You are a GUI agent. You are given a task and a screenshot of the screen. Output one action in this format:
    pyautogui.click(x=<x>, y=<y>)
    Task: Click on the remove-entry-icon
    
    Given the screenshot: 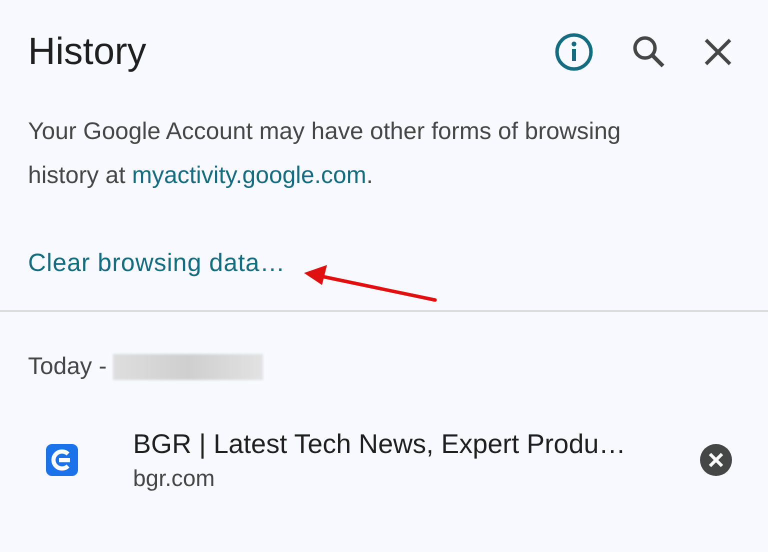 What is the action you would take?
    pyautogui.click(x=716, y=460)
    